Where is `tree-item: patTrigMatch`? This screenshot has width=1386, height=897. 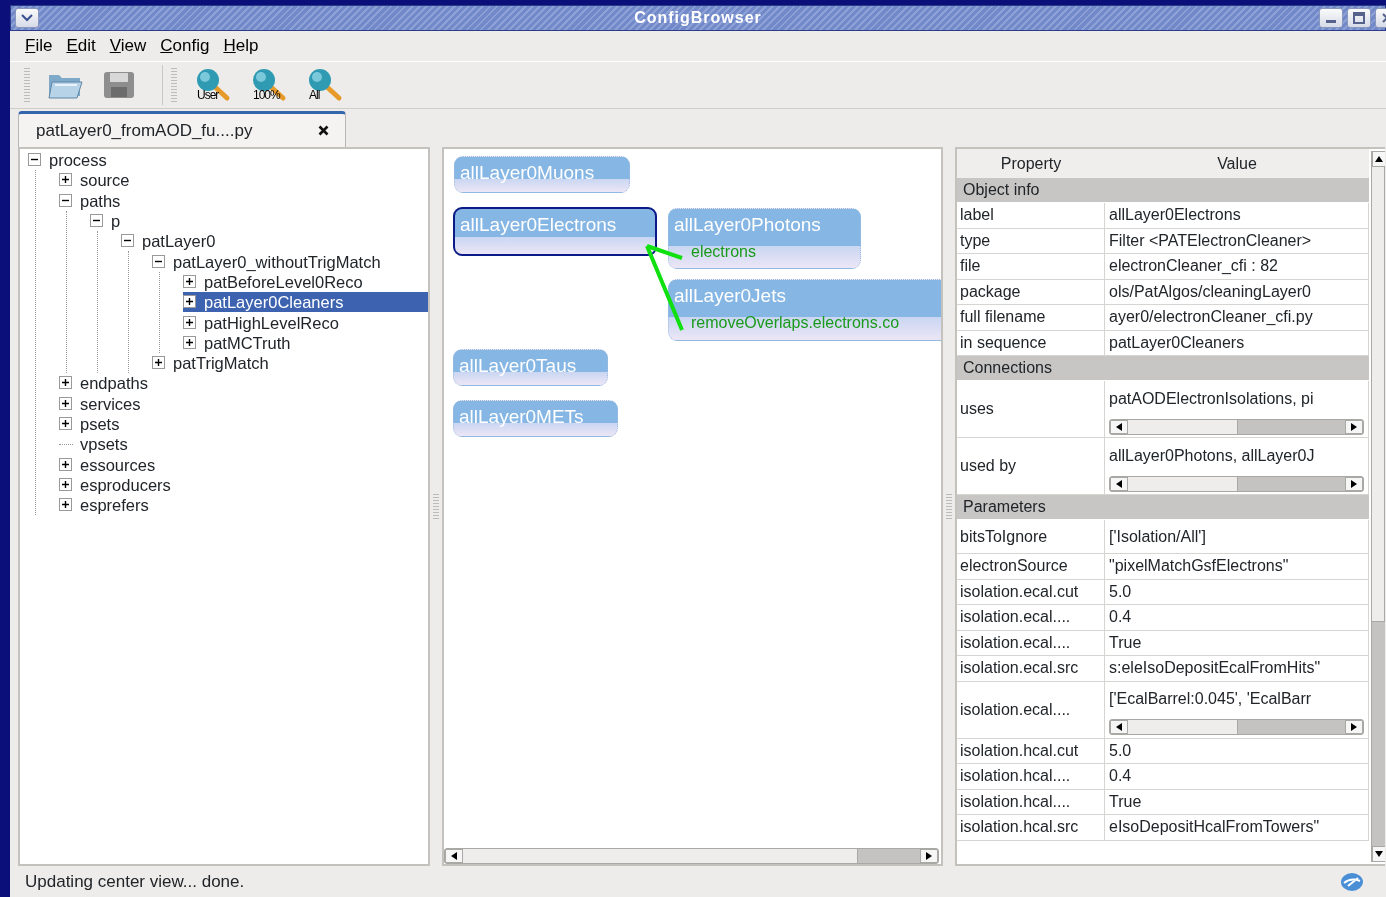 tree-item: patTrigMatch is located at coordinates (290, 363).